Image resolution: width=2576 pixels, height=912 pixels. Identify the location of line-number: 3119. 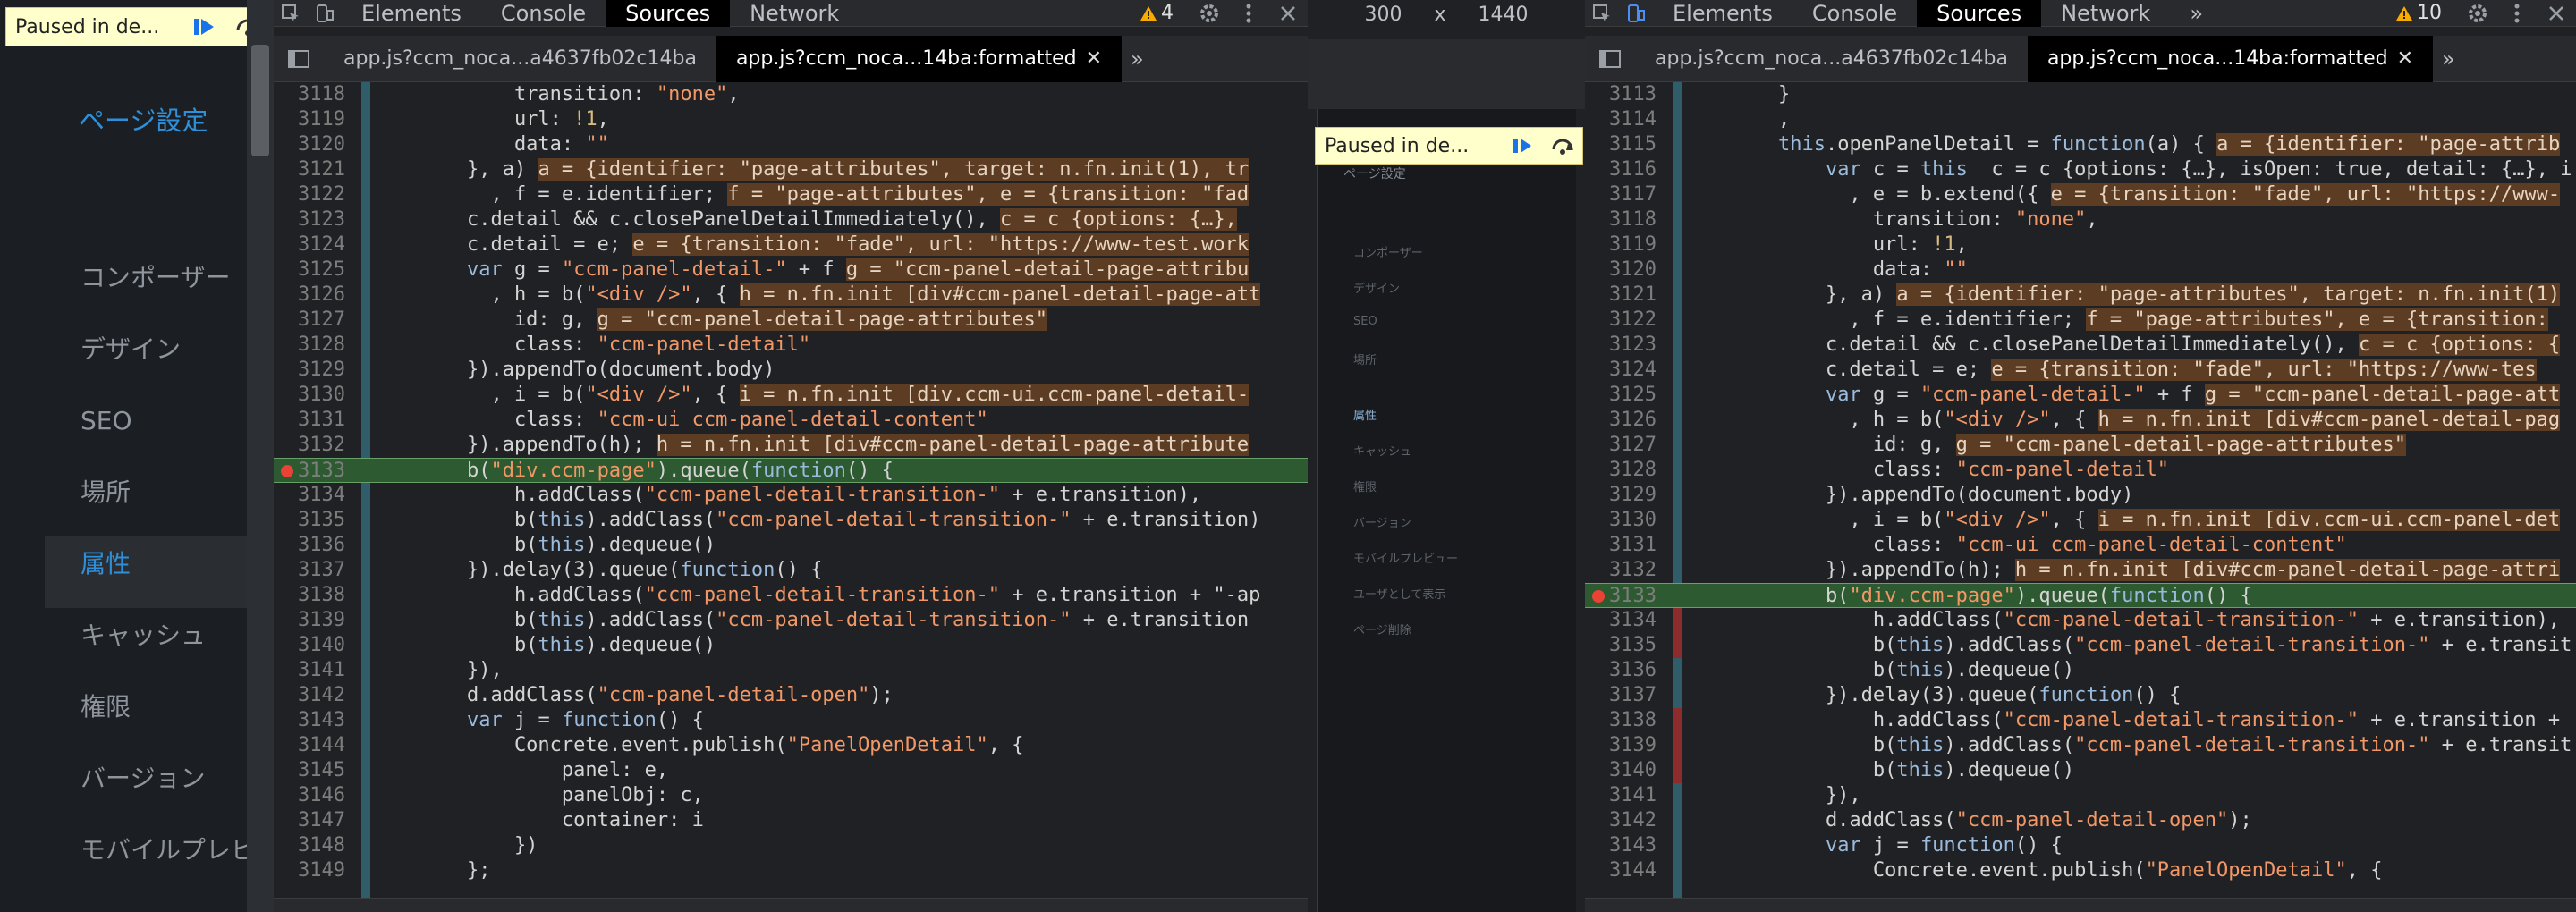
(1621, 245).